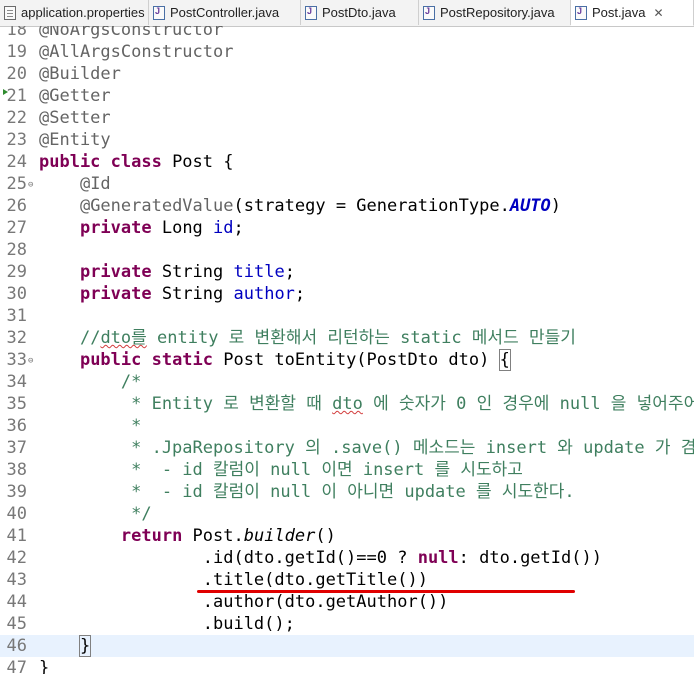  What do you see at coordinates (197, 162) in the screenshot?
I see `code-token: Post {` at bounding box center [197, 162].